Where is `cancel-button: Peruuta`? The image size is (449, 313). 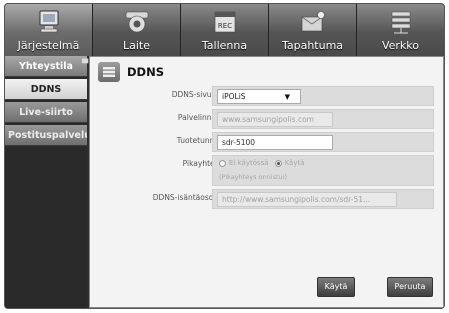 cancel-button: Peruuta is located at coordinates (410, 287).